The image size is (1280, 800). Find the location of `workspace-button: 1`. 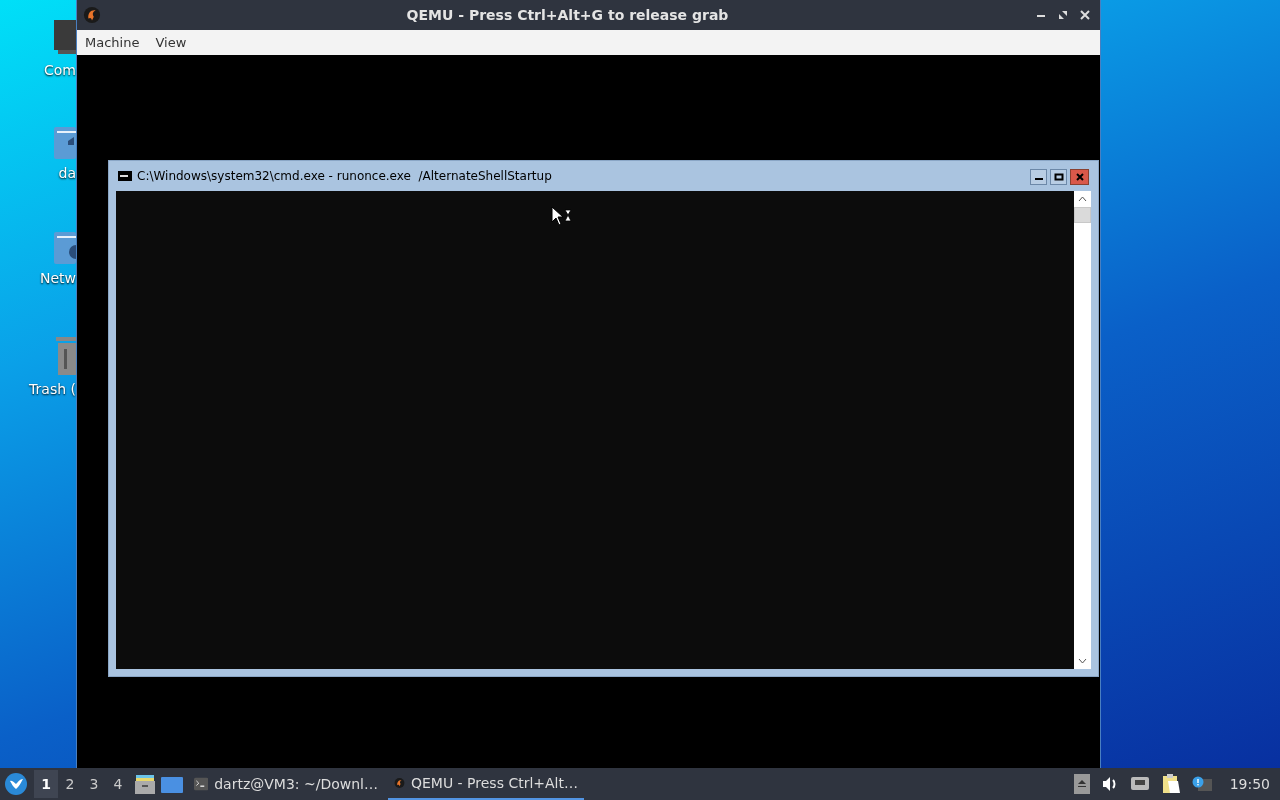

workspace-button: 1 is located at coordinates (46, 784).